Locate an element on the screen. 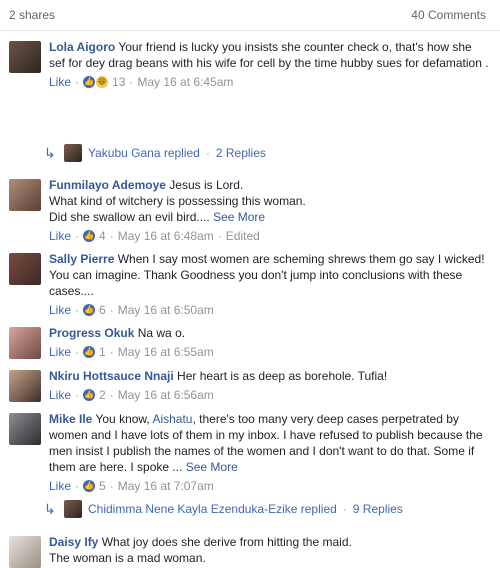 Image resolution: width=500 pixels, height=568 pixels. edited-label: Edited is located at coordinates (243, 236).